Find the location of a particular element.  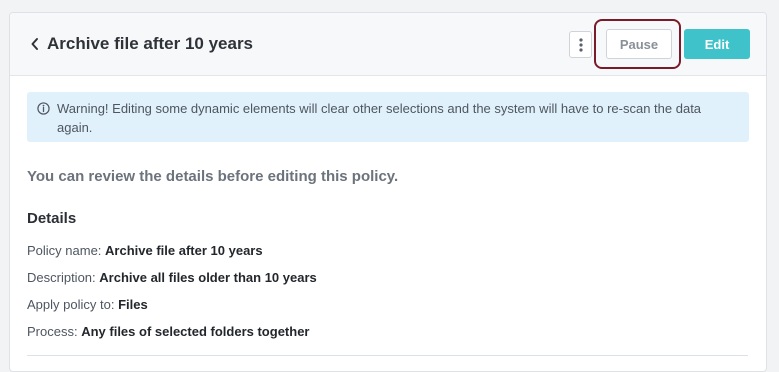

pause-button: Pause is located at coordinates (639, 44).